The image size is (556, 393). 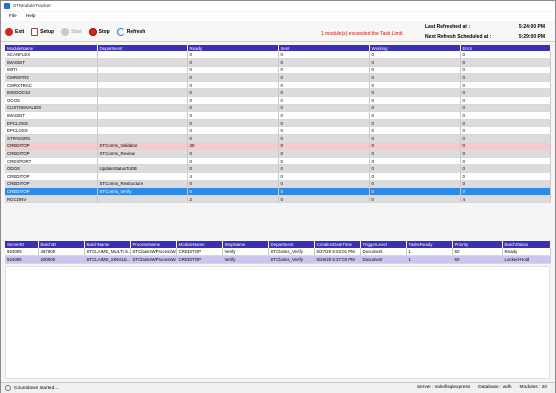 What do you see at coordinates (8, 388) in the screenshot?
I see `clock-icon` at bounding box center [8, 388].